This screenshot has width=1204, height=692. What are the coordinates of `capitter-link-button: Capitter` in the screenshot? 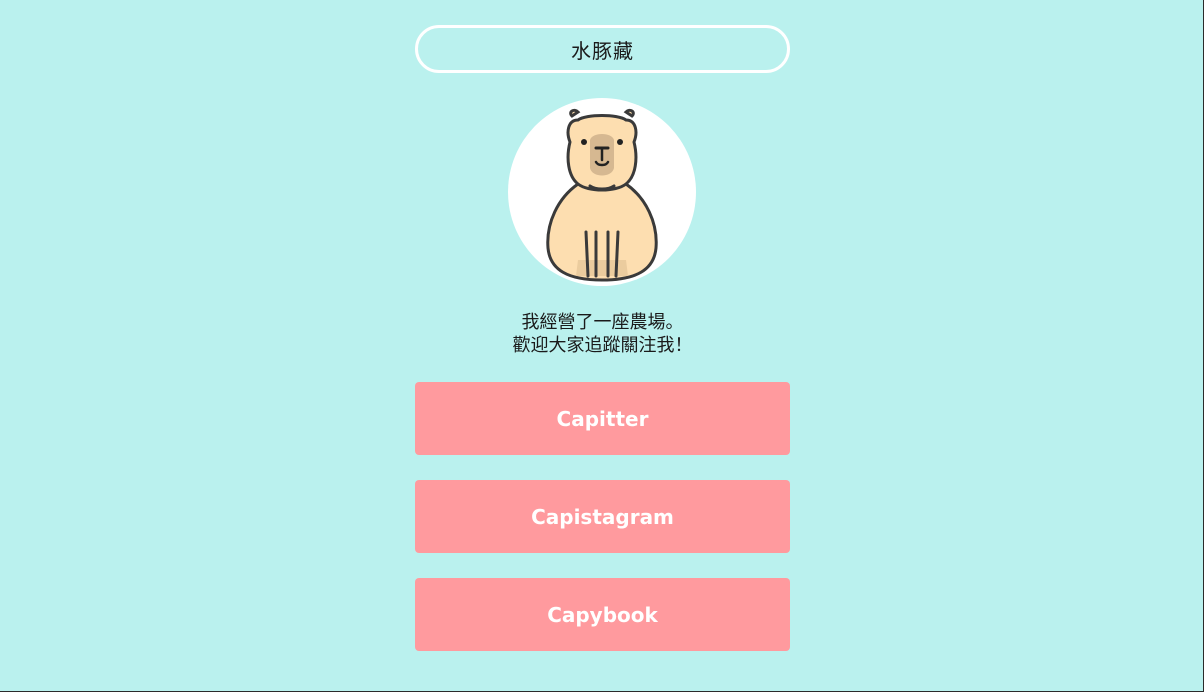 It's located at (602, 418).